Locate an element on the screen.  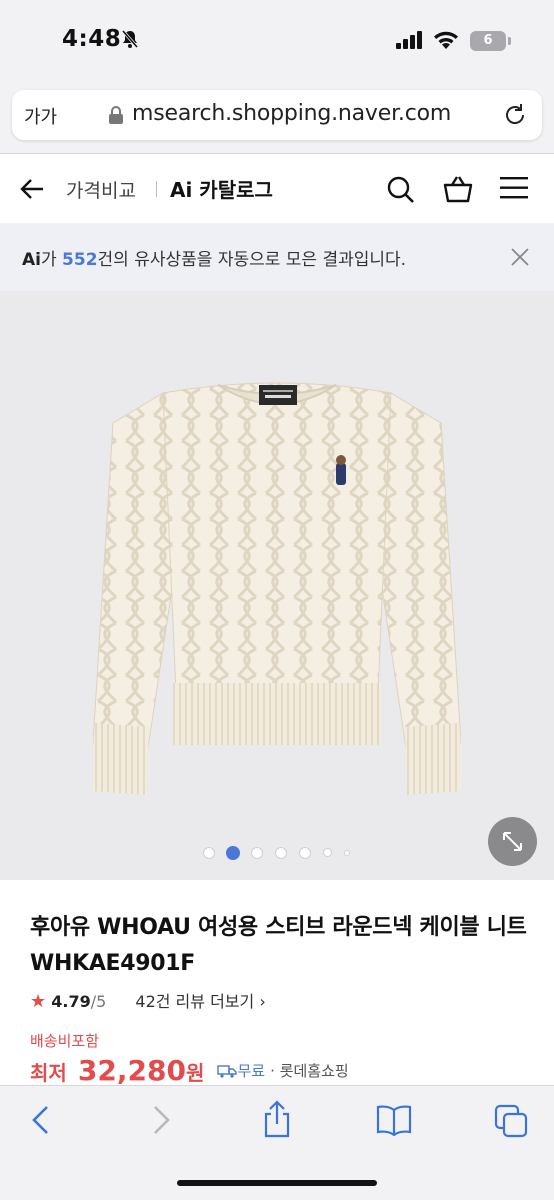
home-indicator is located at coordinates (277, 1183).